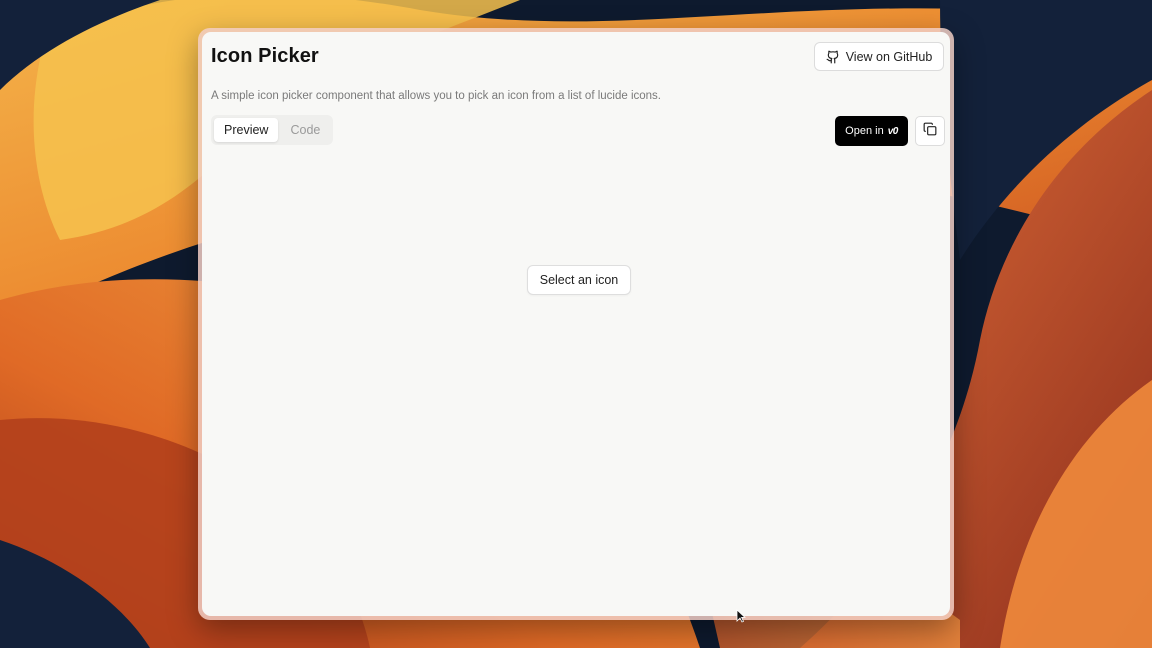 This screenshot has width=1152, height=648. What do you see at coordinates (889, 56) in the screenshot?
I see `view-on-github-label: View on GitHub` at bounding box center [889, 56].